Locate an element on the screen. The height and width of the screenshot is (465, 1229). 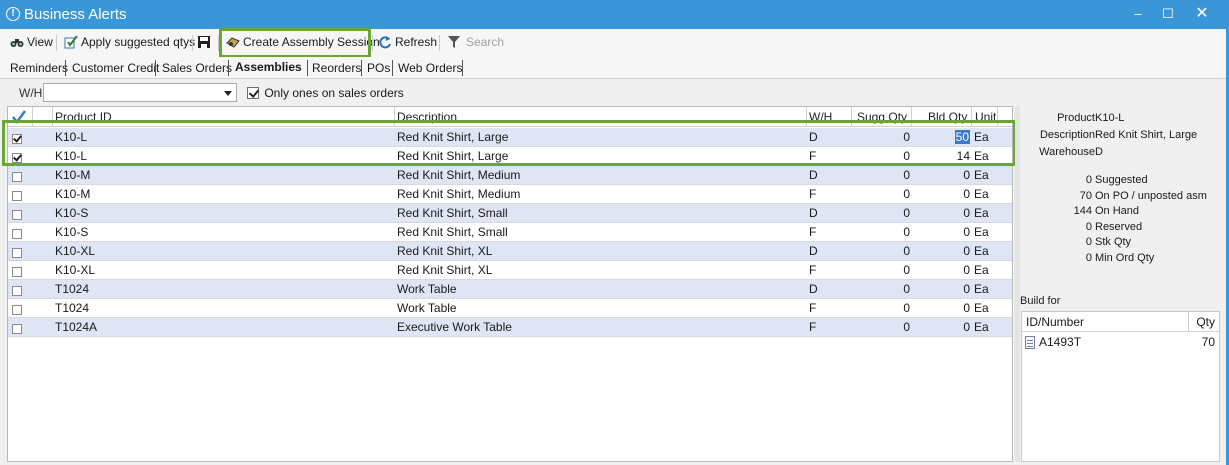
save-icon is located at coordinates (204, 42).